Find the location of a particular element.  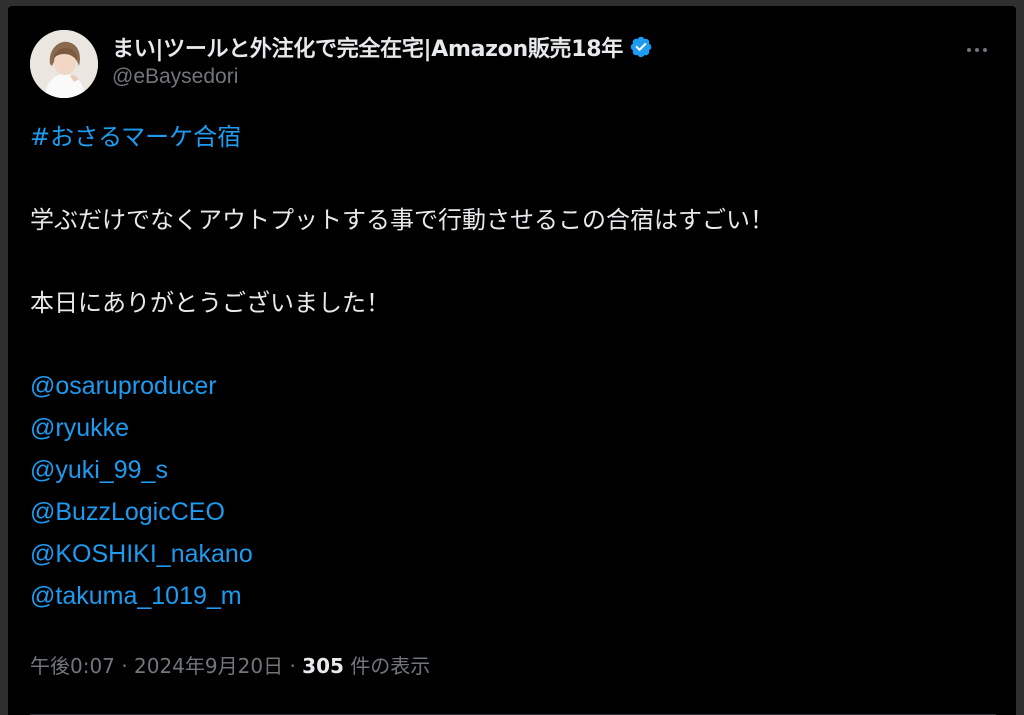

tweet-header: まい|ツールと外注化で完全在宅|Amazon販売18年 @eBaysedori is located at coordinates (513, 64).